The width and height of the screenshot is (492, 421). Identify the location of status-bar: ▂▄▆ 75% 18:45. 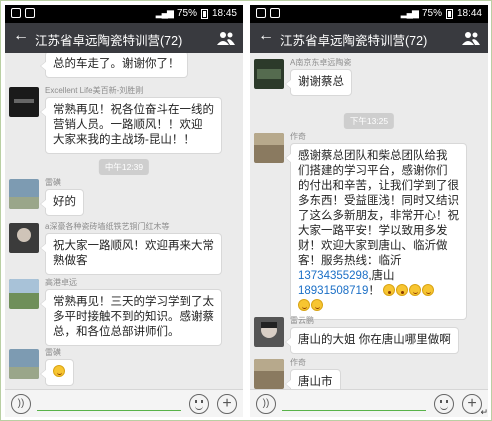
(124, 14).